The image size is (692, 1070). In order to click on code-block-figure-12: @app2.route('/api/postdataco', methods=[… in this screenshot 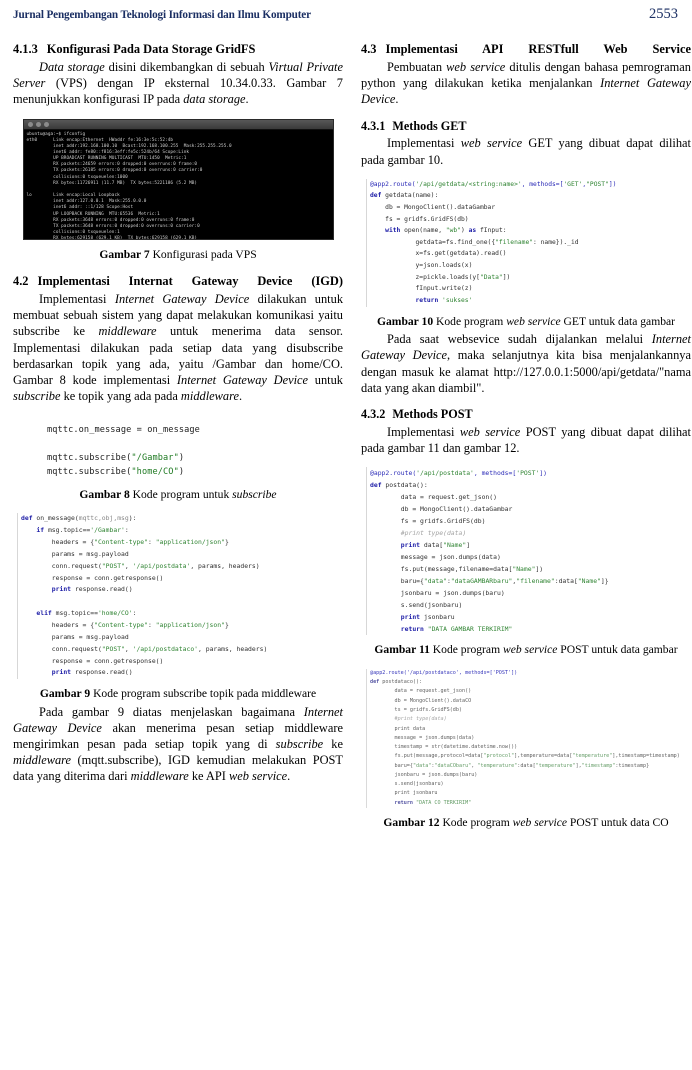, I will do `click(529, 738)`.